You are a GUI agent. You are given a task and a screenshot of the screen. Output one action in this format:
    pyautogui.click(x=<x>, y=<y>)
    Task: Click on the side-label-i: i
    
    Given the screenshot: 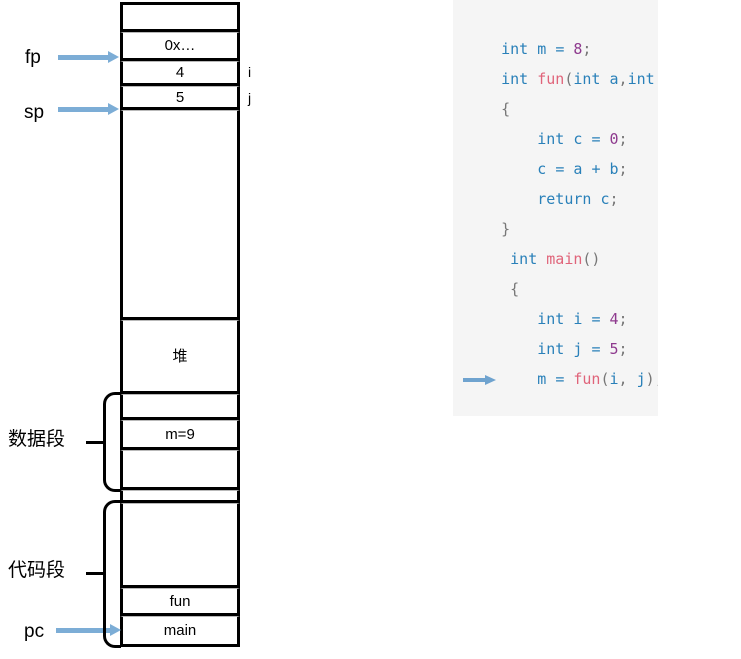 What is the action you would take?
    pyautogui.click(x=250, y=72)
    